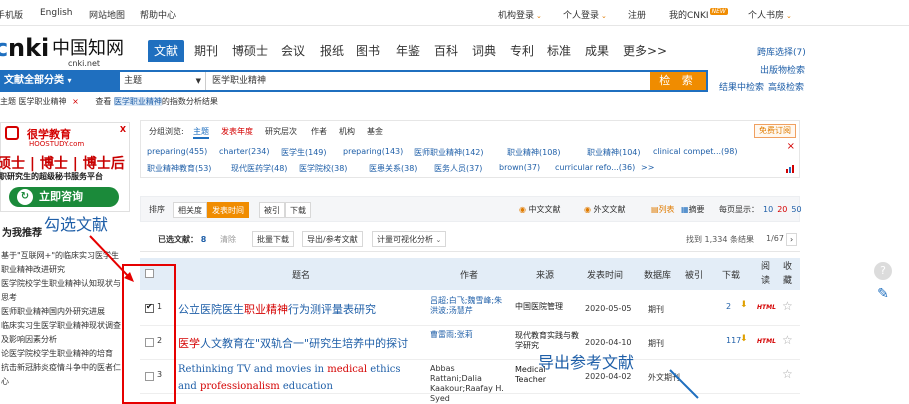  What do you see at coordinates (239, 81) in the screenshot?
I see `search-input: 医学职业精神` at bounding box center [239, 81].